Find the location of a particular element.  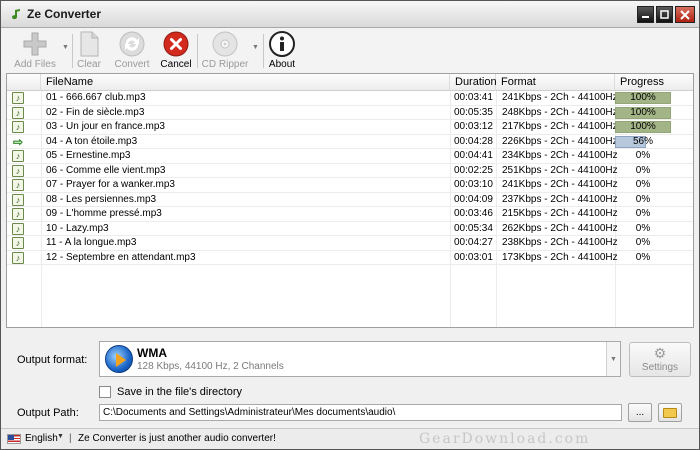

column-header-format: Format is located at coordinates (555, 82).